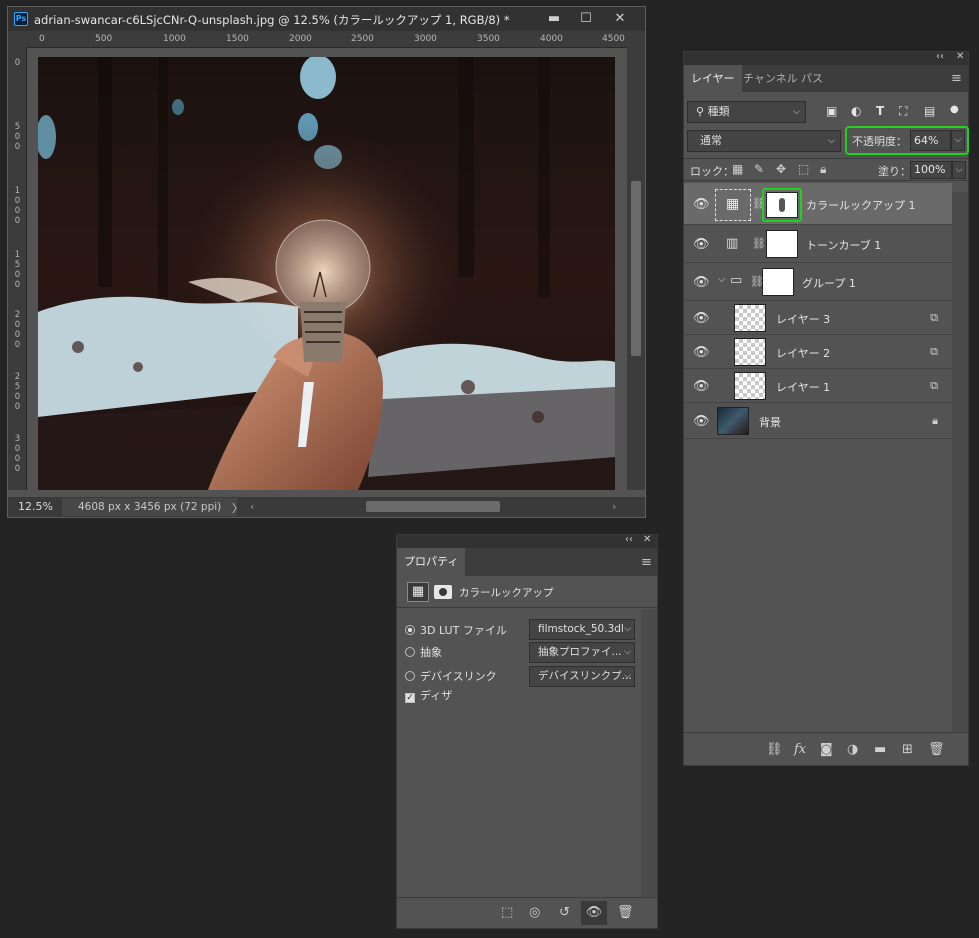  What do you see at coordinates (431, 562) in the screenshot?
I see `tab-properties: プロパティ` at bounding box center [431, 562].